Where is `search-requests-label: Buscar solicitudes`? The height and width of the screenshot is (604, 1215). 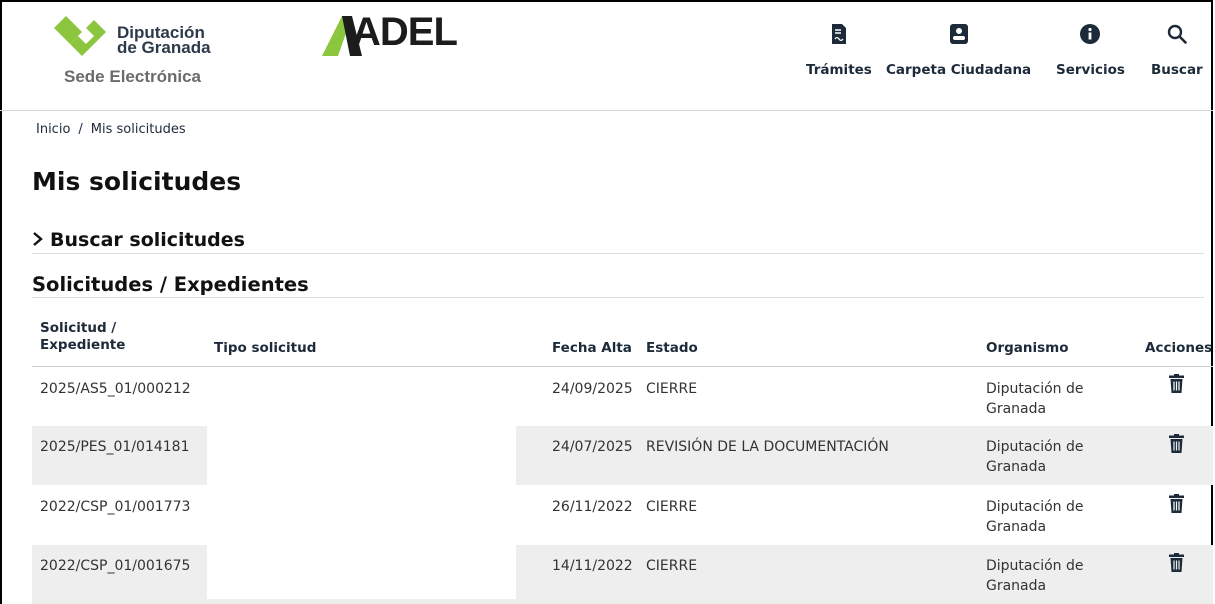 search-requests-label: Buscar solicitudes is located at coordinates (147, 240).